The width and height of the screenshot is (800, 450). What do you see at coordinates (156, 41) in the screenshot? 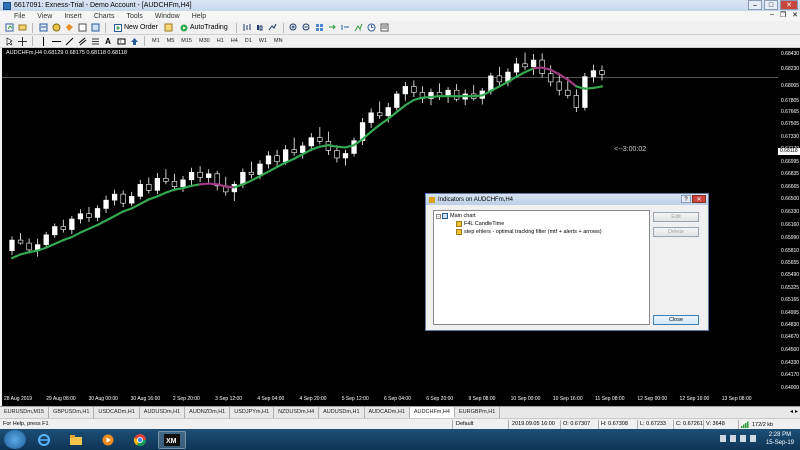
I see `timeframe-m1: M1` at bounding box center [156, 41].